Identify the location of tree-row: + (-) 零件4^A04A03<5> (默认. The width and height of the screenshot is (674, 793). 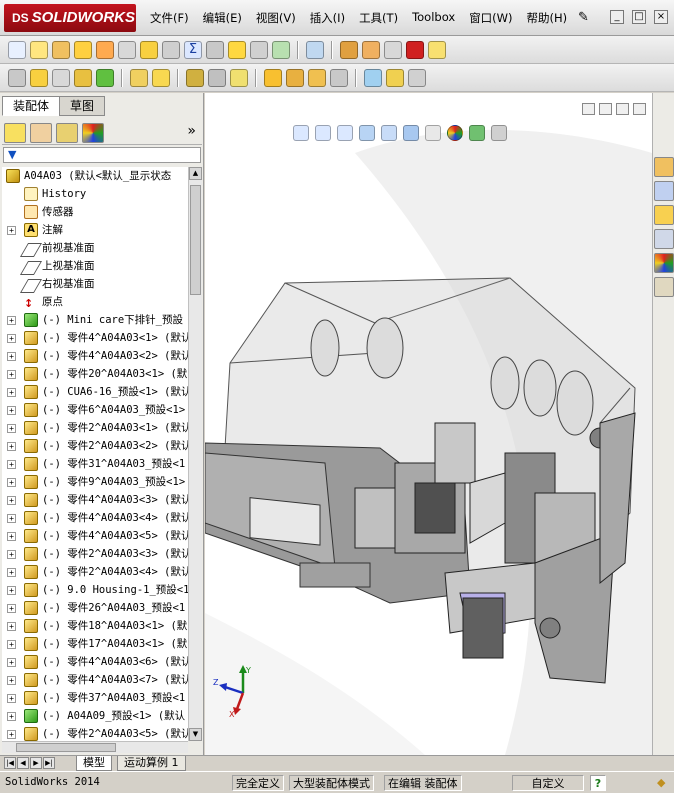
(95, 536).